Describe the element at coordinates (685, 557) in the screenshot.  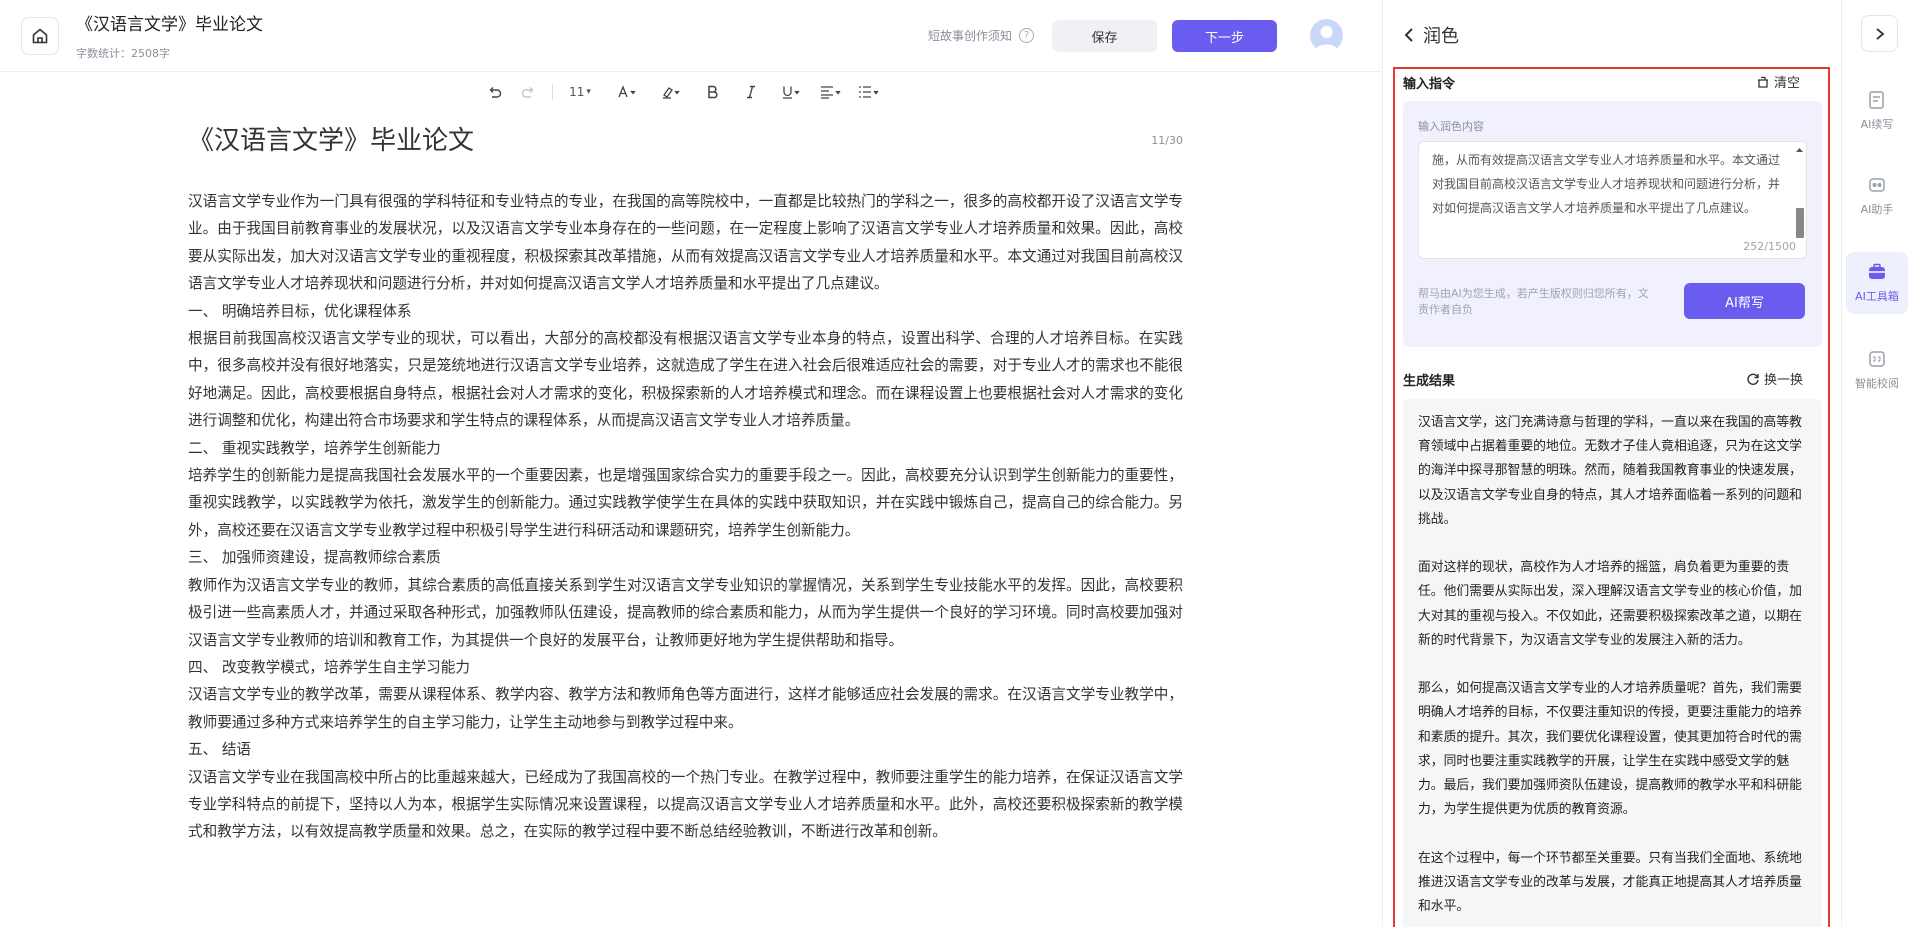
I see `section-heading: 三、 加强师资建设，提高教师综合素质` at that location.